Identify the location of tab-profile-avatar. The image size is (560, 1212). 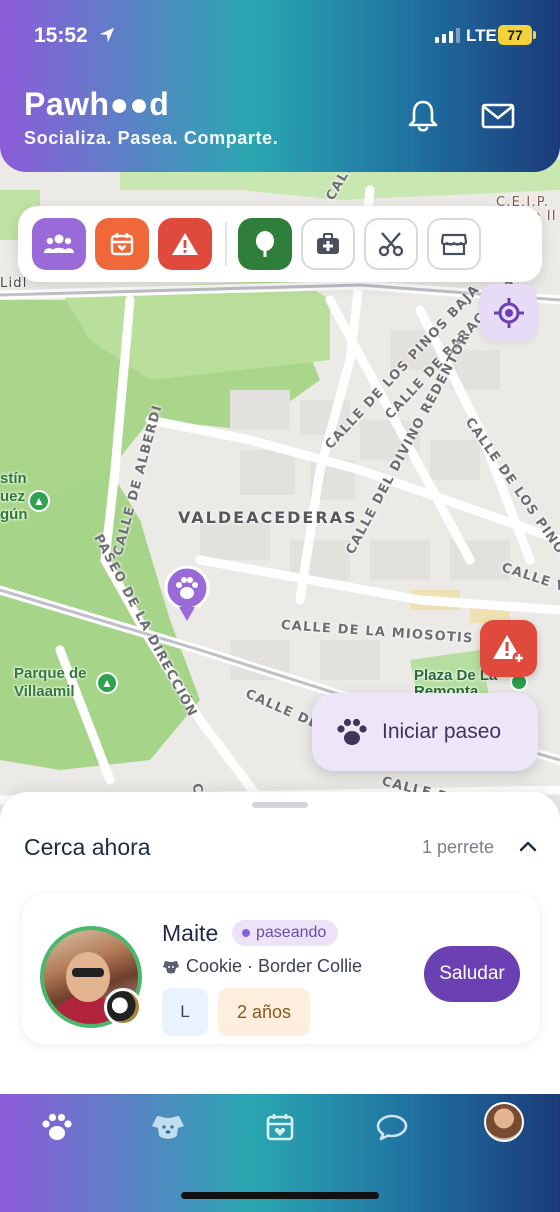
(504, 1122).